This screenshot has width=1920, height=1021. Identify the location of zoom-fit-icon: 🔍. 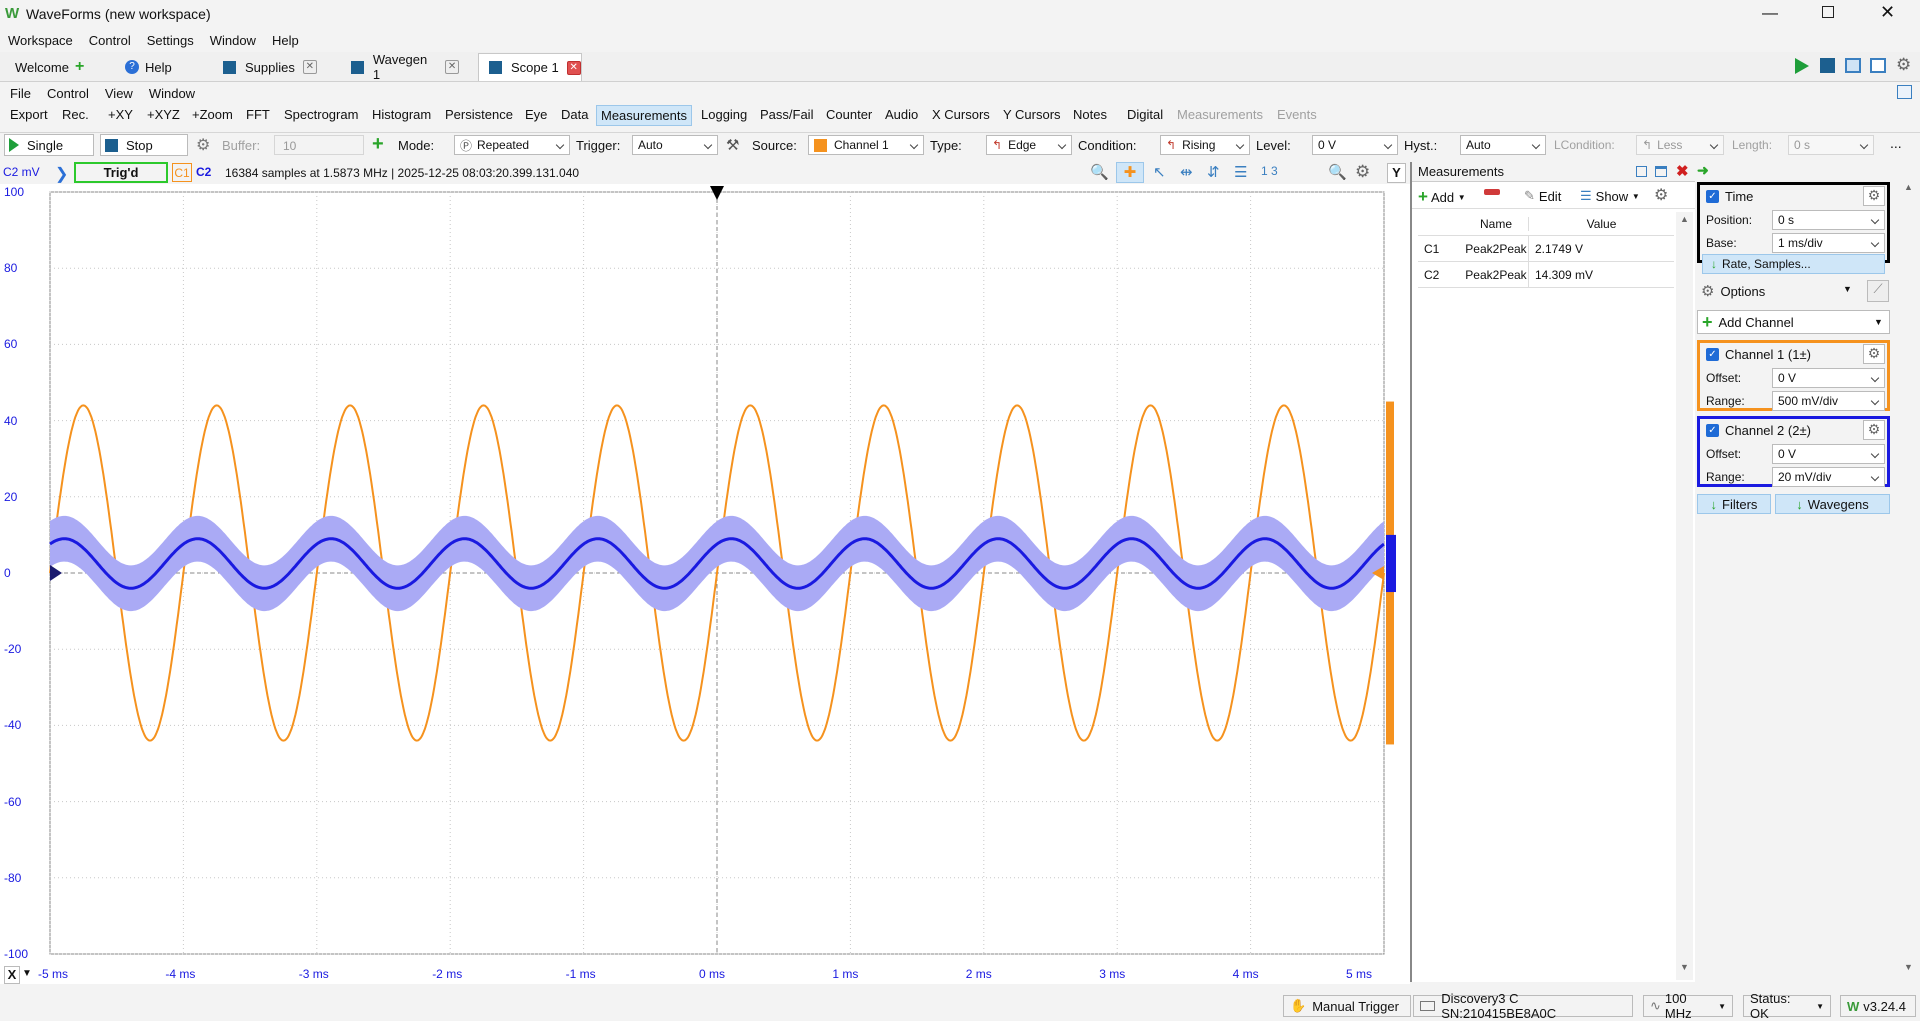
(1337, 172).